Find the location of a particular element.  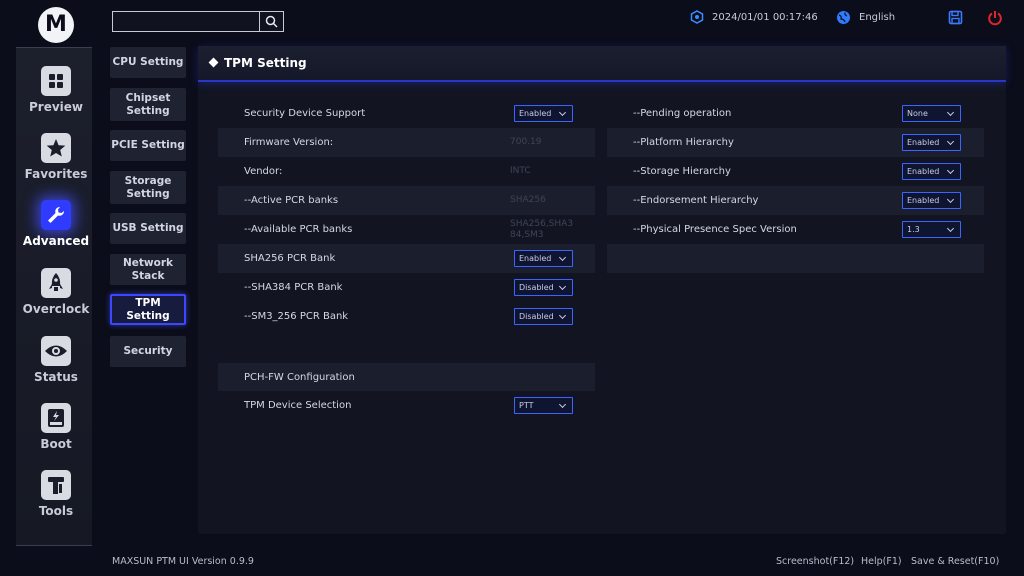

row-sha384-pcr-bank: --SHA384 PCR Bank Disabled is located at coordinates (406, 287).